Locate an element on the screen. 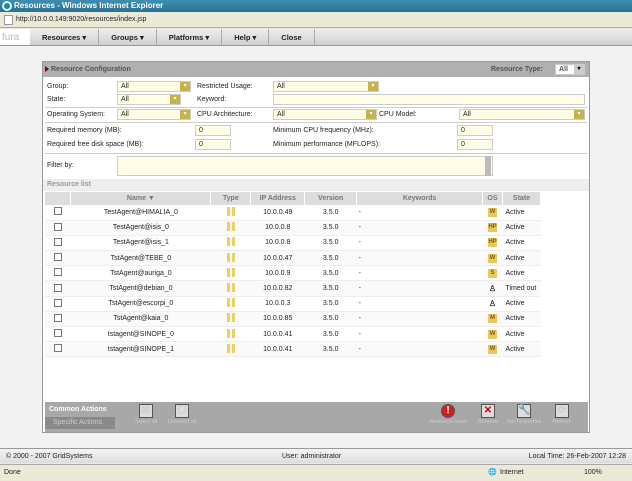  group-select: All ▾ is located at coordinates (154, 86).